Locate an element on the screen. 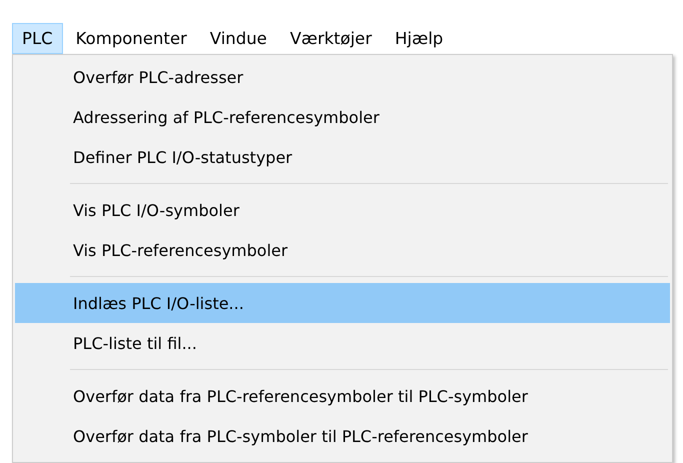 The width and height of the screenshot is (683, 463). menu-bar-item: Komponenter is located at coordinates (131, 38).